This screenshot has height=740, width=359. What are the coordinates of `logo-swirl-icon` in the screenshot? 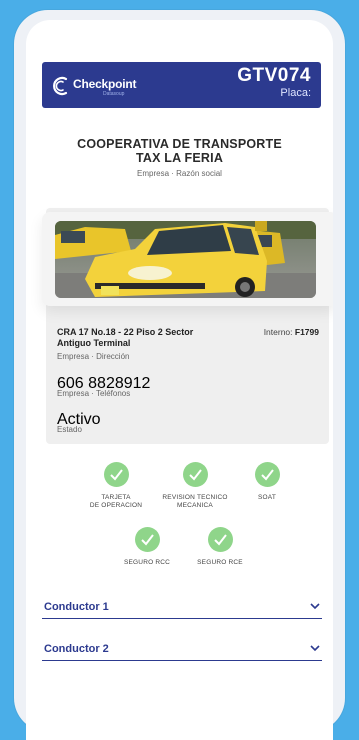 It's located at (60, 86).